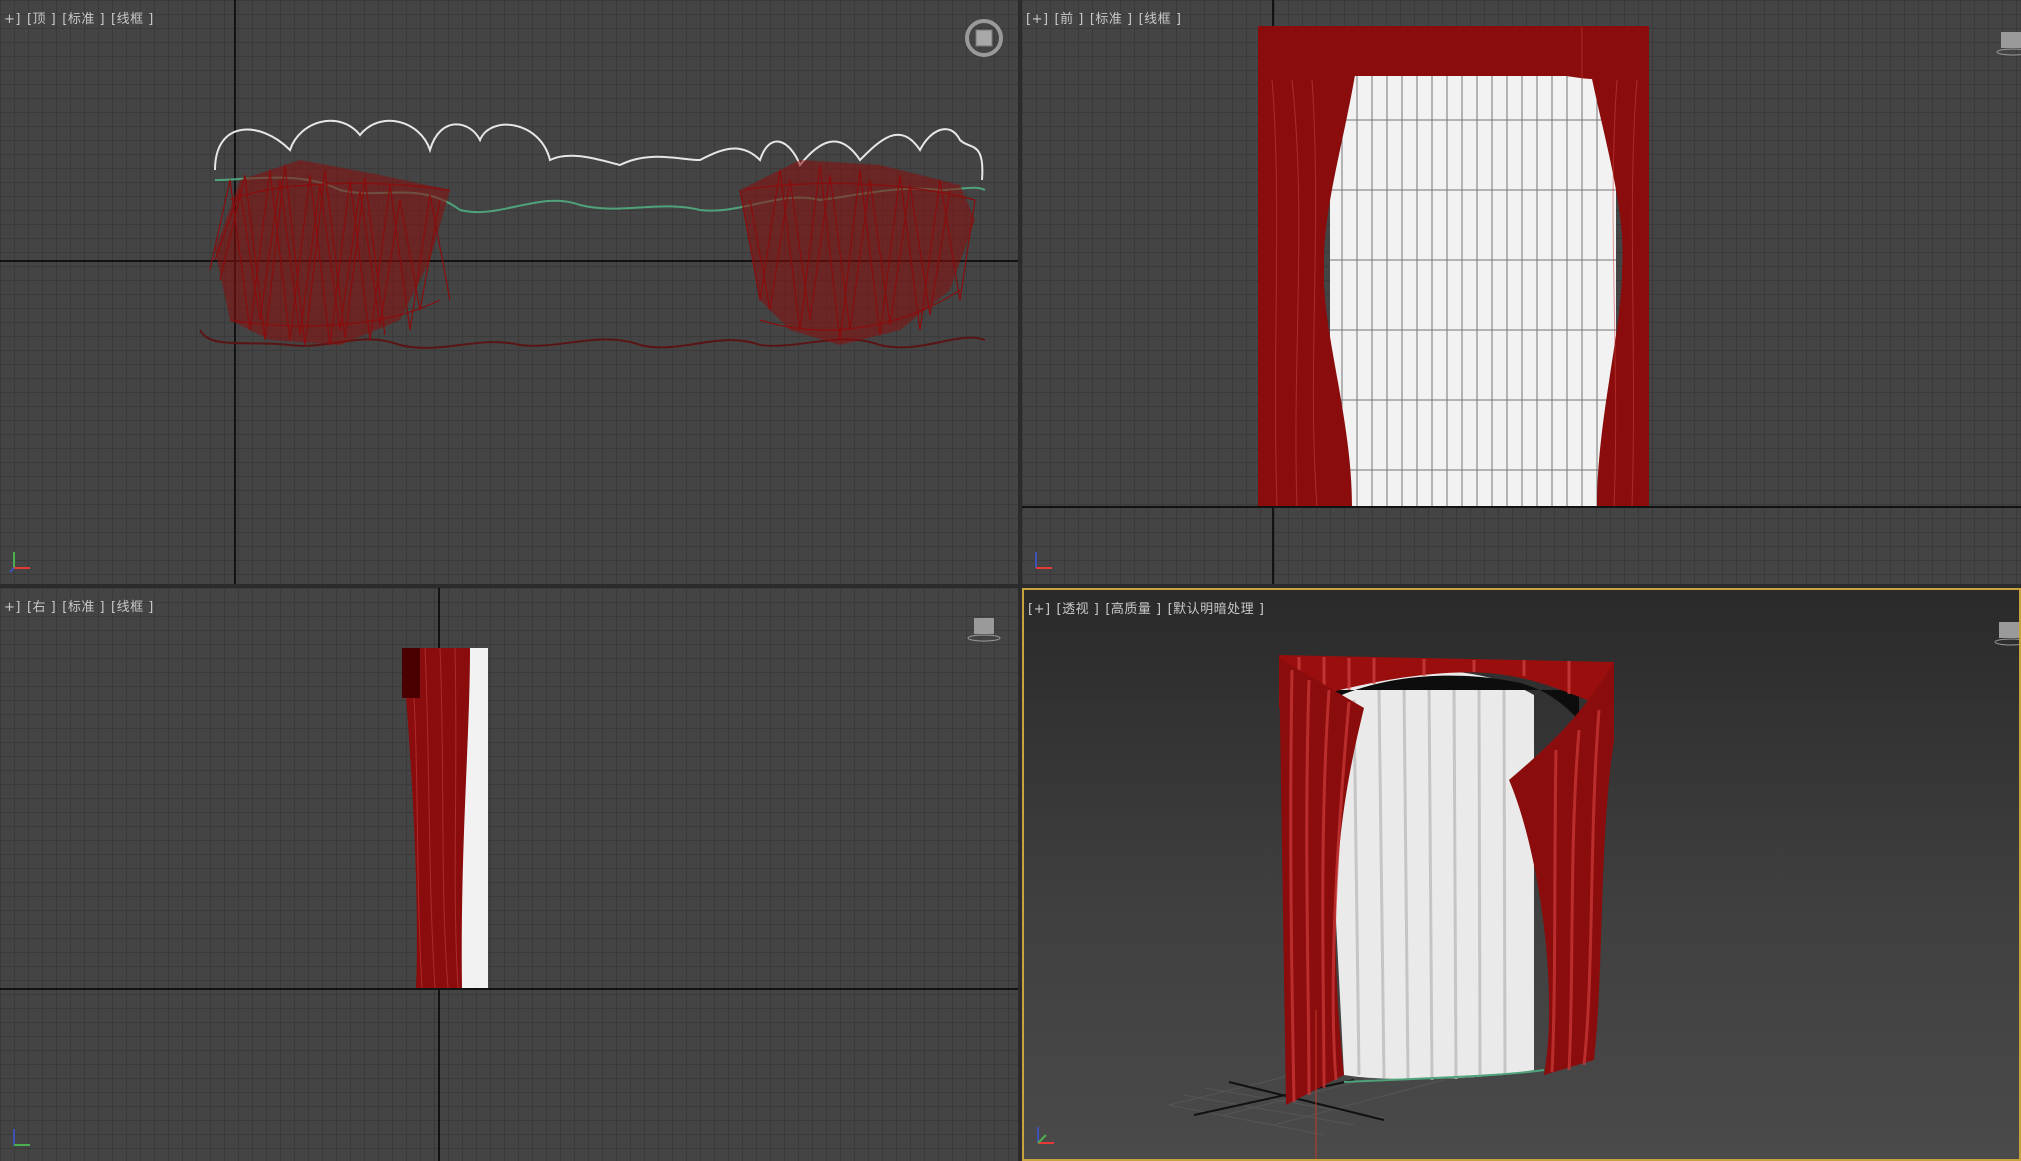  What do you see at coordinates (1473, 284) in the screenshot?
I see `sheer-curtain` at bounding box center [1473, 284].